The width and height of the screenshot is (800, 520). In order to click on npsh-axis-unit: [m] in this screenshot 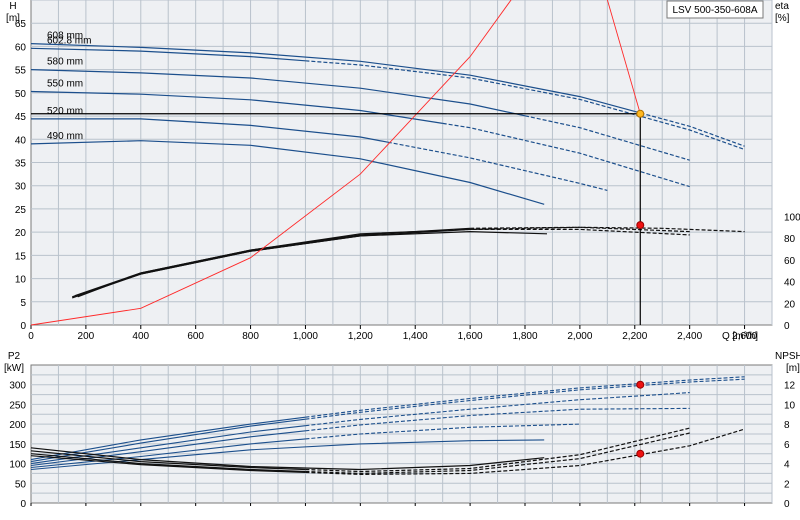, I will do `click(793, 368)`.